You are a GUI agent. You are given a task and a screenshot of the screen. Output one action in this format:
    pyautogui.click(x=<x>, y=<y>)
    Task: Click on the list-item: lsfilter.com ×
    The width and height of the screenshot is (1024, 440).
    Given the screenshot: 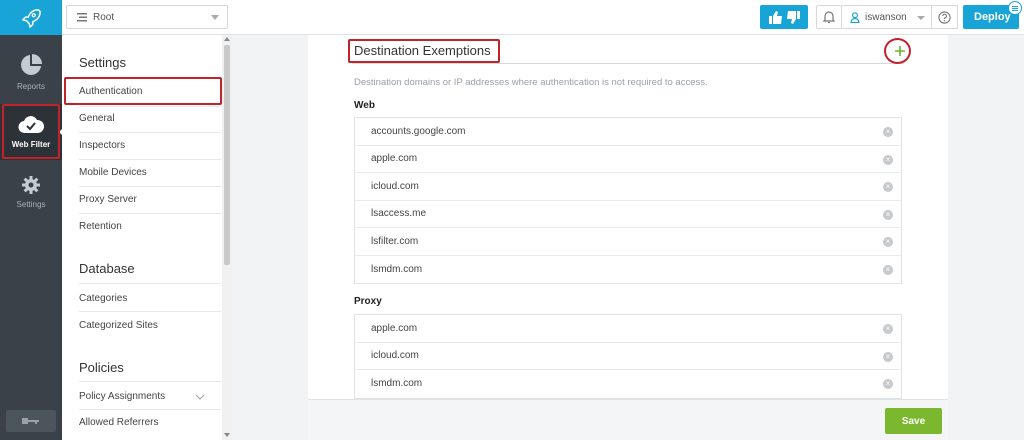 What is the action you would take?
    pyautogui.click(x=628, y=242)
    